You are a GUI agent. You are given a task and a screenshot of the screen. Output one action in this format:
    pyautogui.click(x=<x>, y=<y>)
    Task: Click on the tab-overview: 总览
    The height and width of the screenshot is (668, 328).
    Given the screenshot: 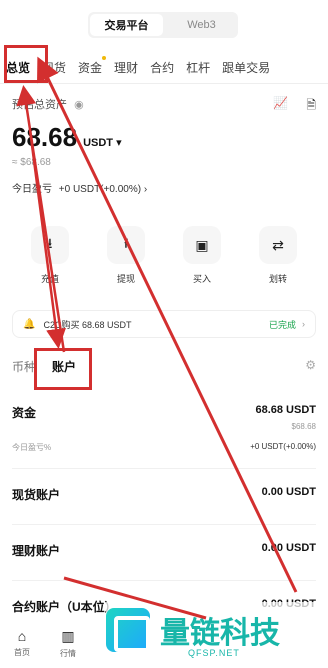 What is the action you would take?
    pyautogui.click(x=18, y=67)
    